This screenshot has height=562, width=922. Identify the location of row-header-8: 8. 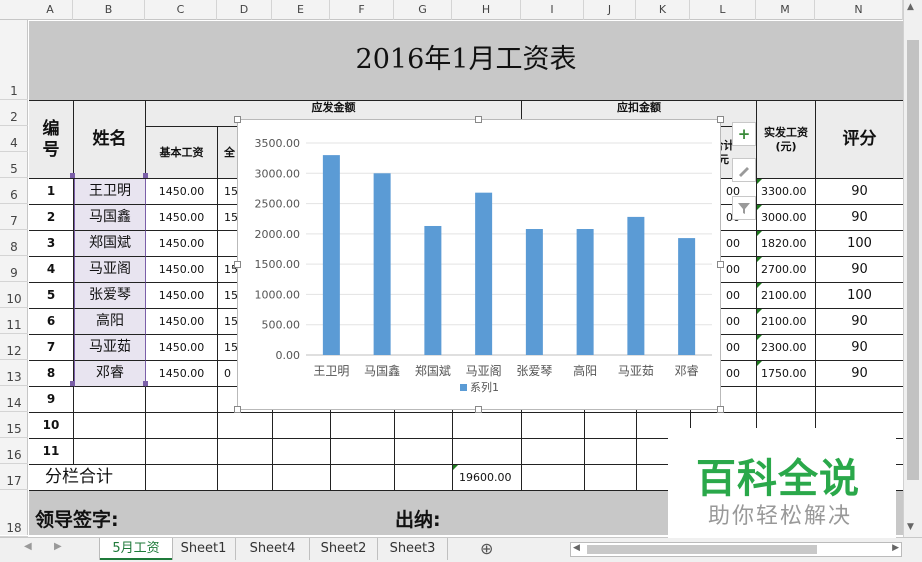
(14, 243).